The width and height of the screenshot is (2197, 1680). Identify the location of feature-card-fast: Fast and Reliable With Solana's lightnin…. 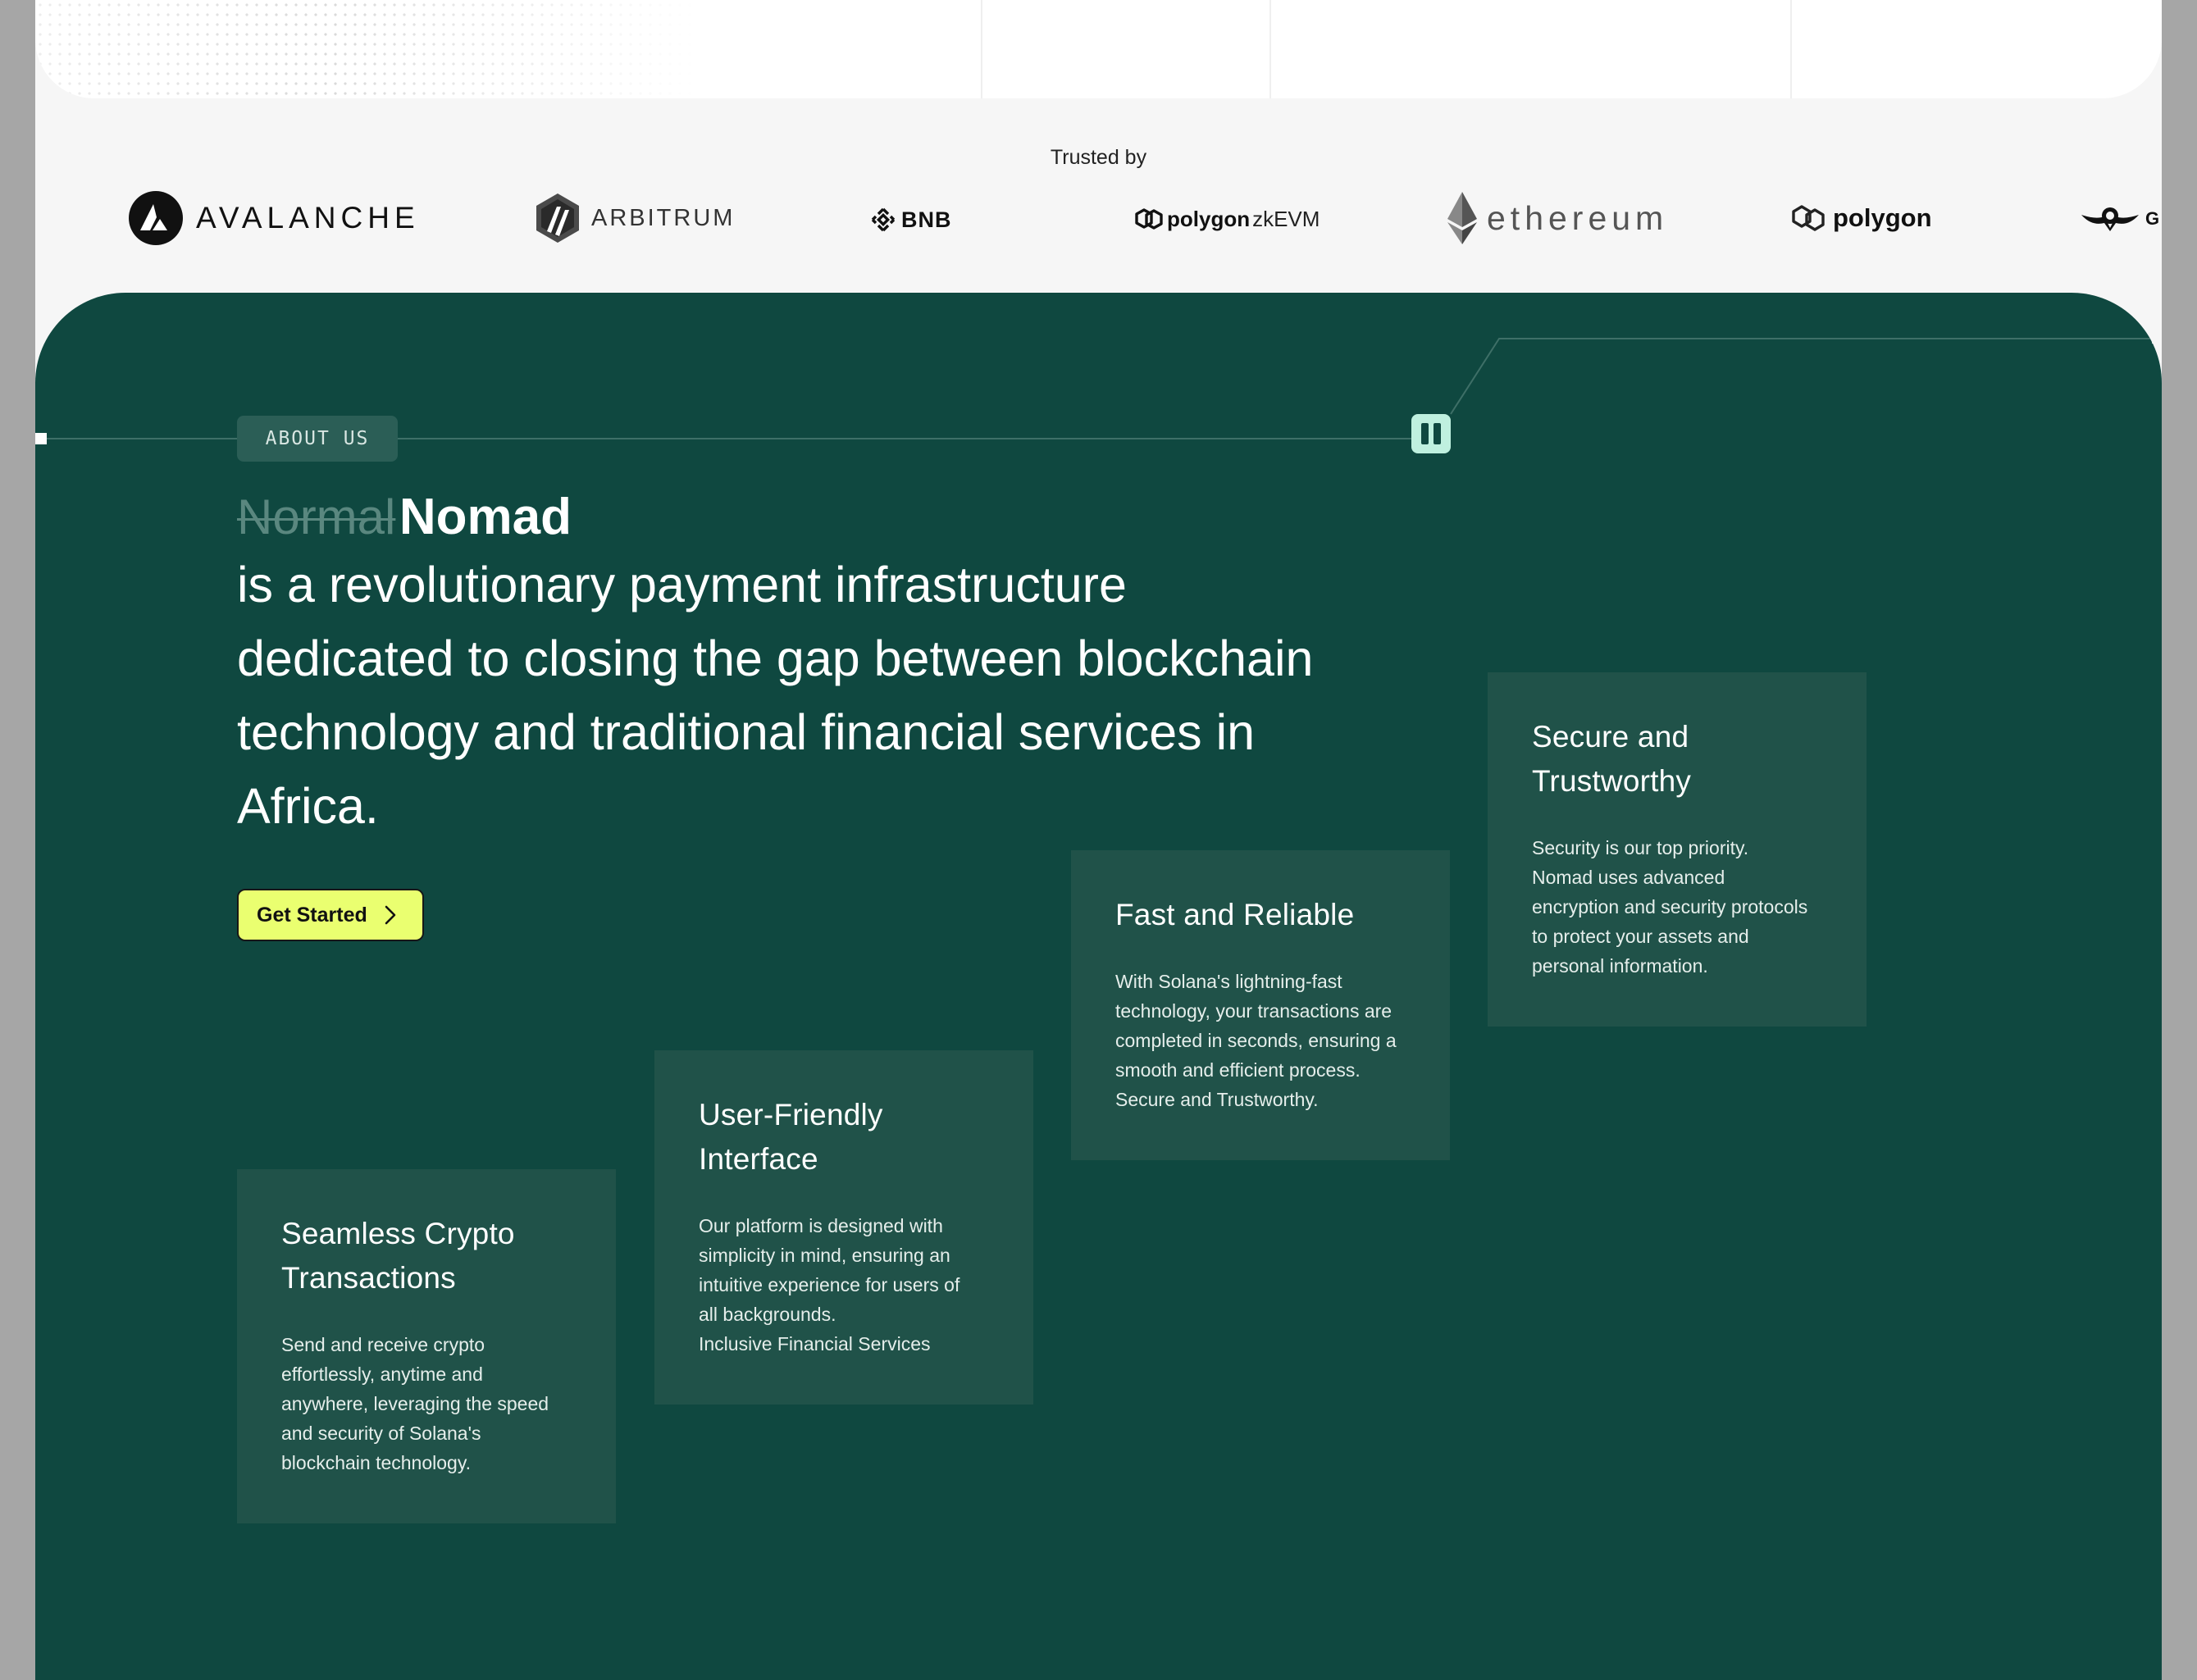
(1261, 1005).